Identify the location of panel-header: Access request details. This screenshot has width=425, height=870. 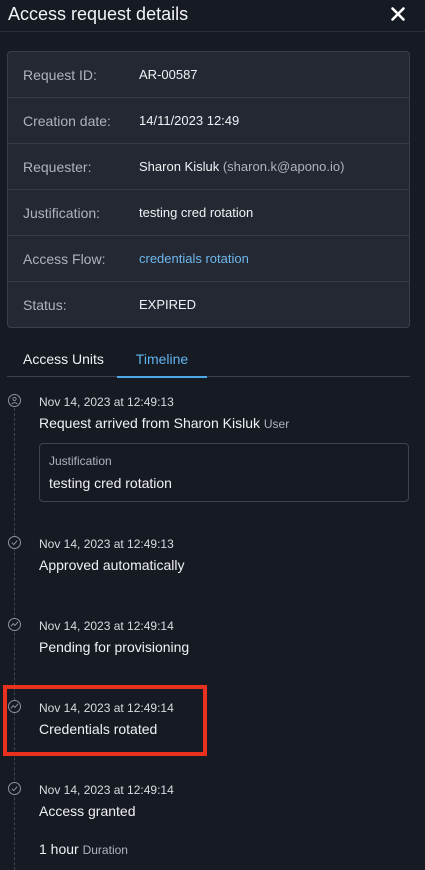
(212, 16).